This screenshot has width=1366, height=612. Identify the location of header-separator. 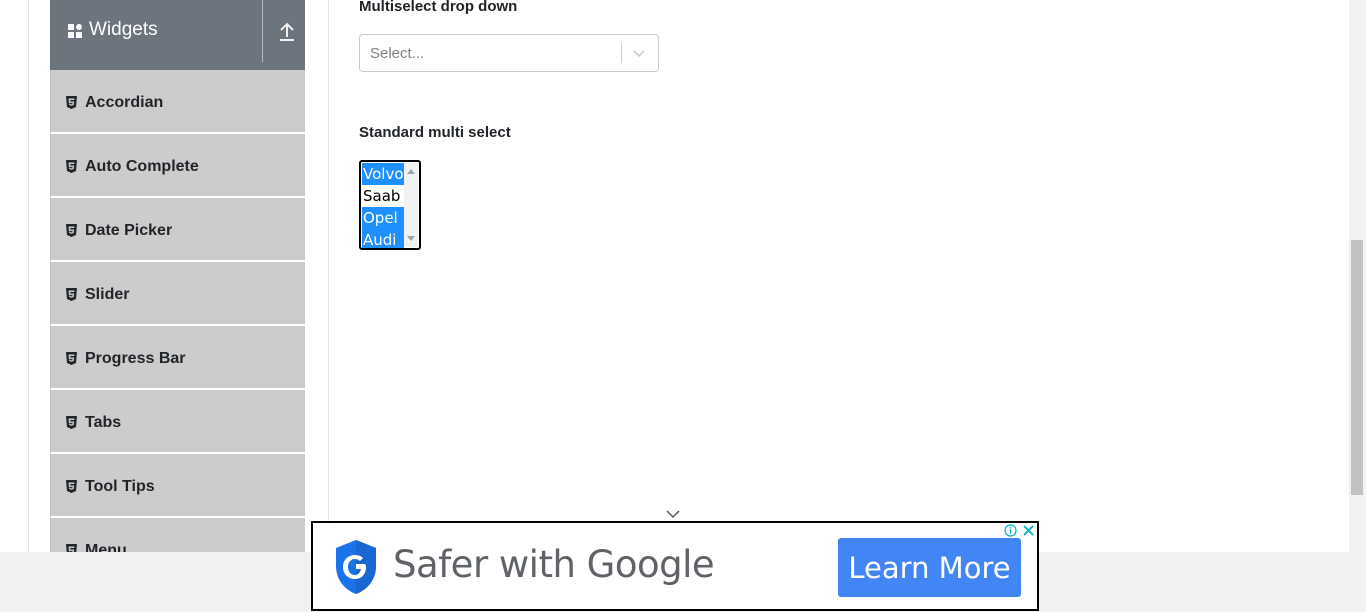
(262, 31).